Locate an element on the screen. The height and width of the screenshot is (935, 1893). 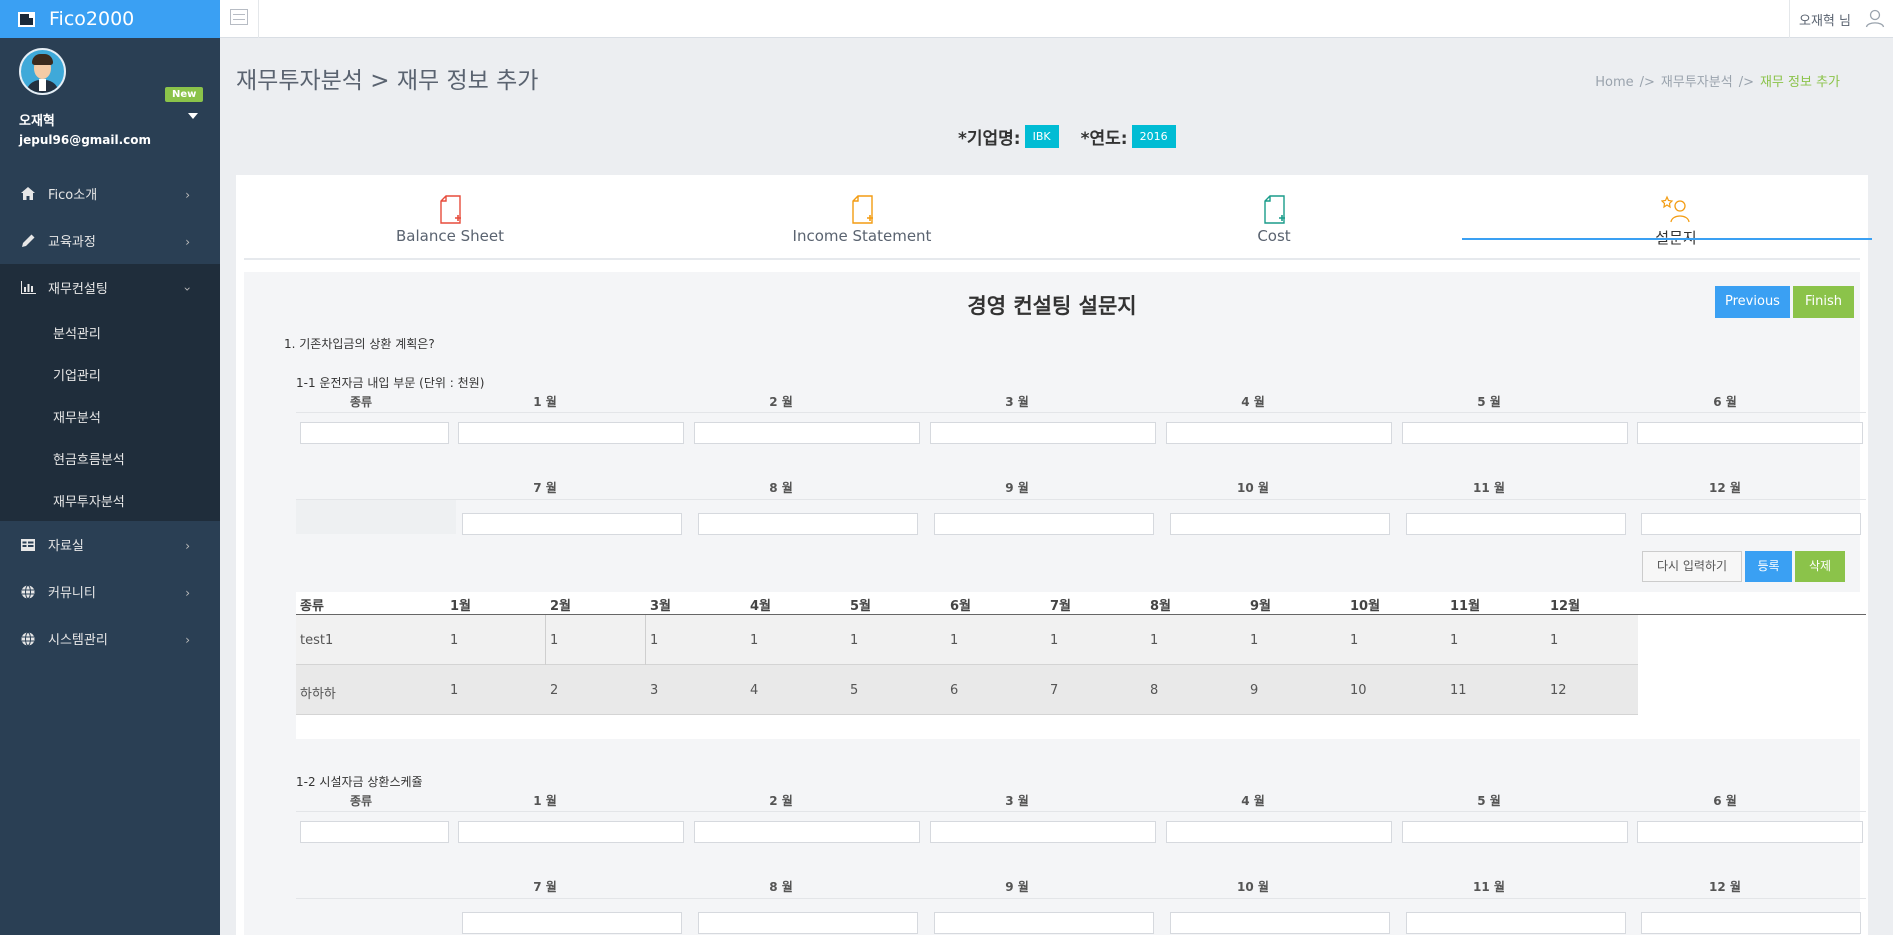
sidebar-subitem-investment-analysis: 재무투자분석 is located at coordinates (110, 500).